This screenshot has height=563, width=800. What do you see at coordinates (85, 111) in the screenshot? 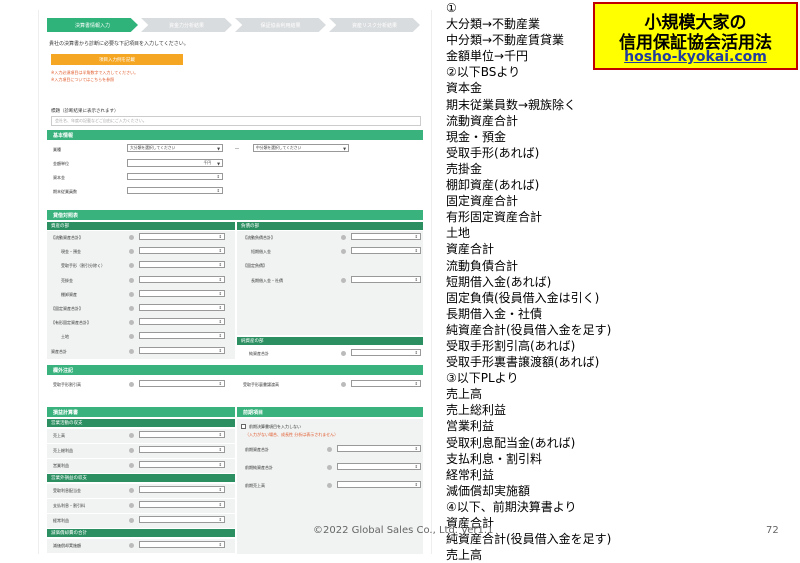
I see `title-label: 標題（診断結果に表示されます）` at bounding box center [85, 111].